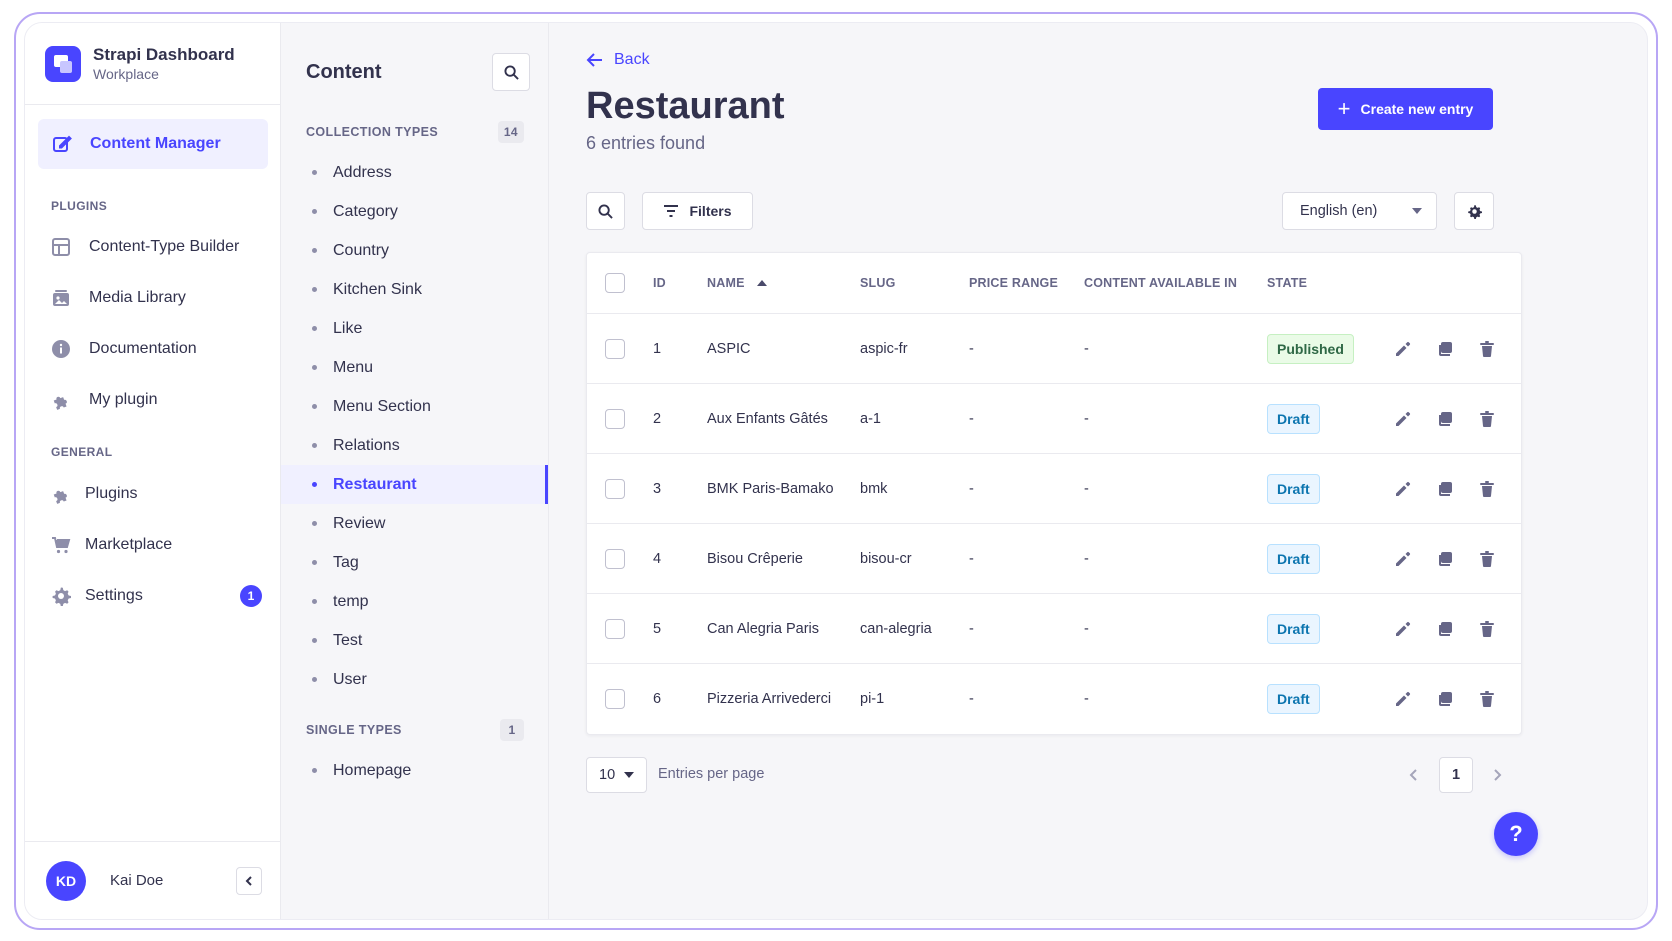 The width and height of the screenshot is (1672, 941). I want to click on column-header-content-available: CONTENT AVAILABLE IN, so click(1160, 283).